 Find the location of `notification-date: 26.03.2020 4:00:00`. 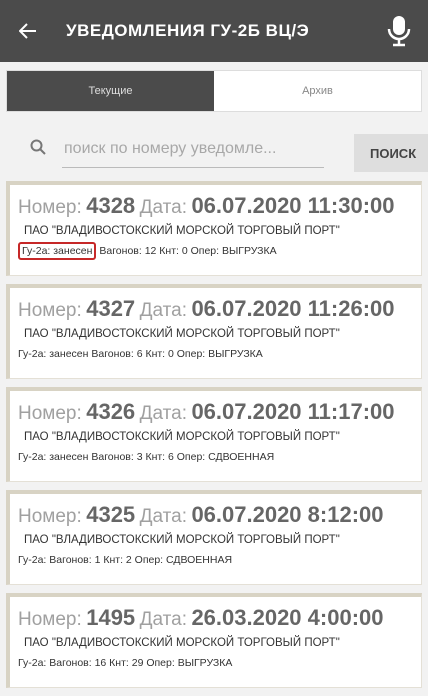

notification-date: 26.03.2020 4:00:00 is located at coordinates (287, 617).